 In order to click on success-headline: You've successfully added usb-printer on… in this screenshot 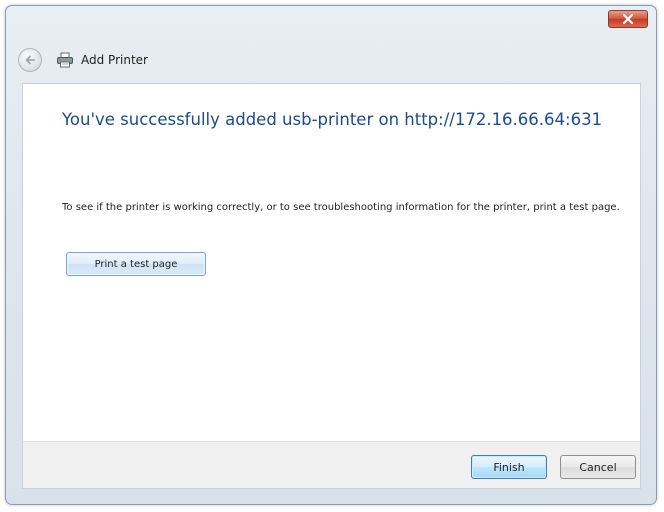, I will do `click(332, 119)`.